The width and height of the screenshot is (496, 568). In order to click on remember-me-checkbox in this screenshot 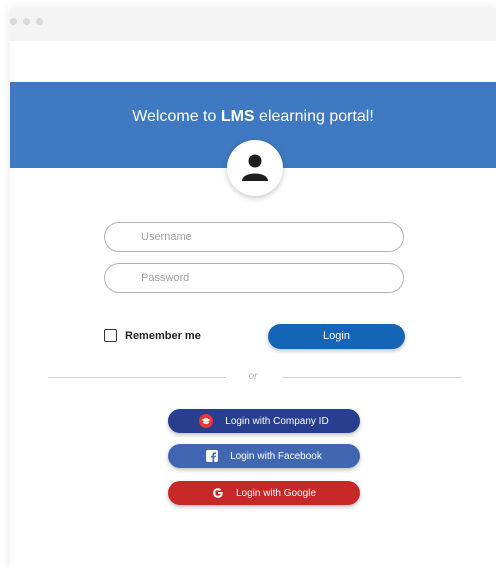, I will do `click(110, 335)`.